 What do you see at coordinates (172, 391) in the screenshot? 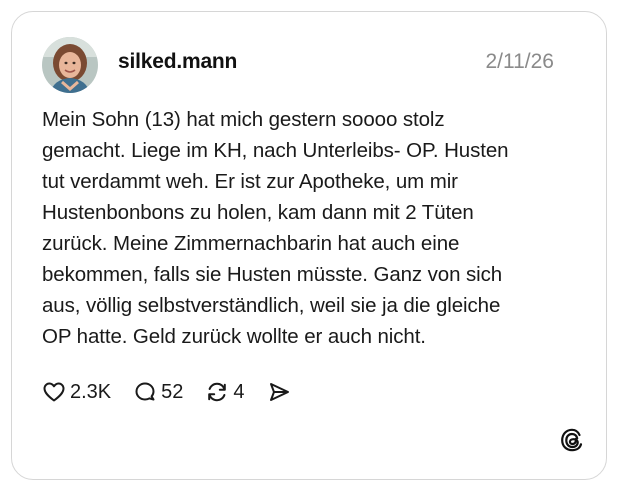
I see `reply-count: 52` at bounding box center [172, 391].